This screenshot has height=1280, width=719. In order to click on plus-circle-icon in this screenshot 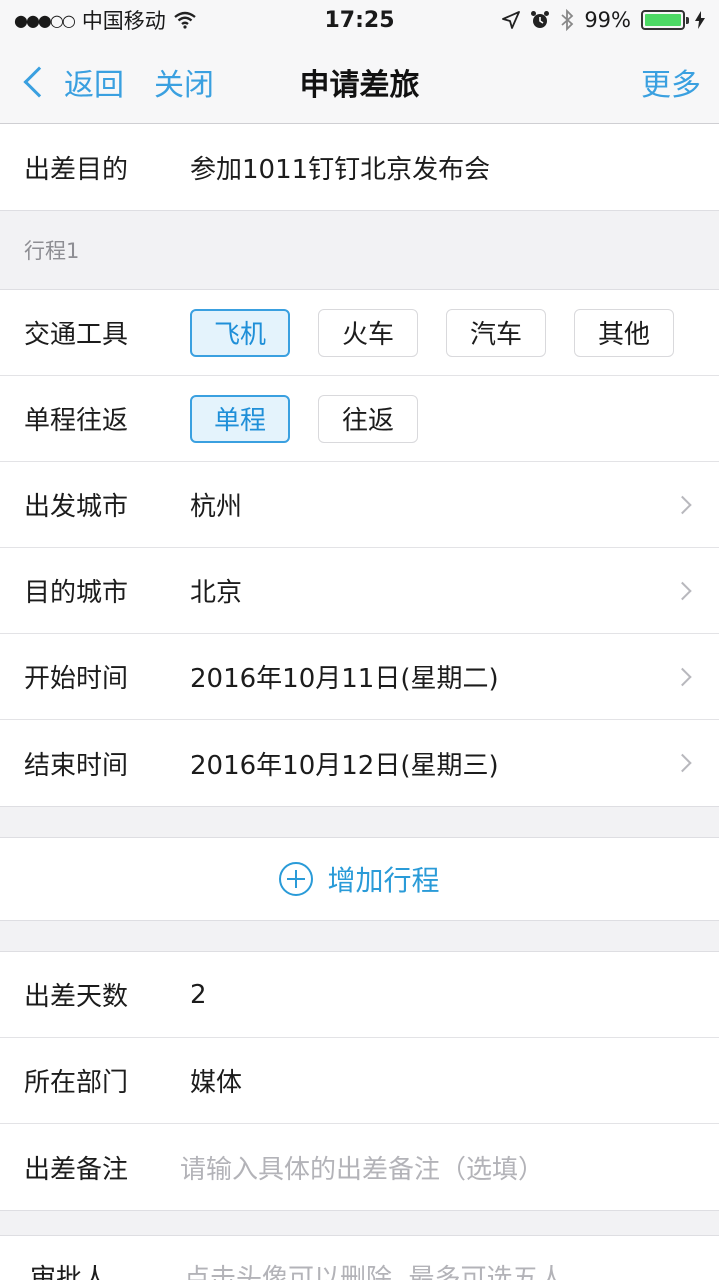, I will do `click(296, 879)`.